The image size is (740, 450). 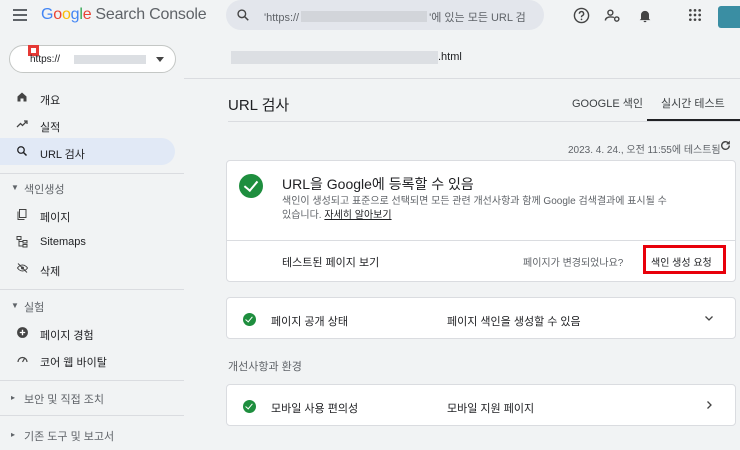 I want to click on redacted-domain, so click(x=364, y=16).